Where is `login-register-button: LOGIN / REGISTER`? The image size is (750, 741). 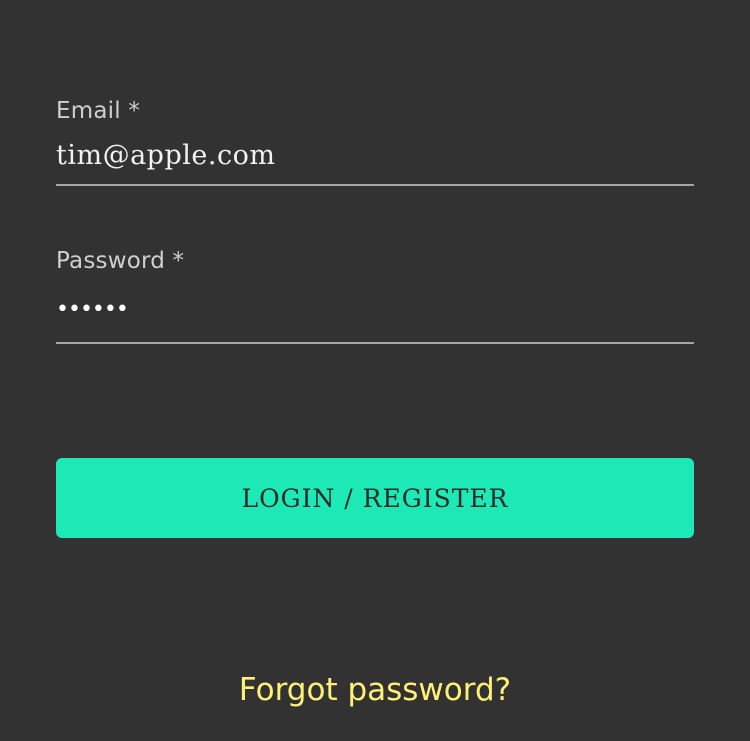 login-register-button: LOGIN / REGISTER is located at coordinates (375, 498).